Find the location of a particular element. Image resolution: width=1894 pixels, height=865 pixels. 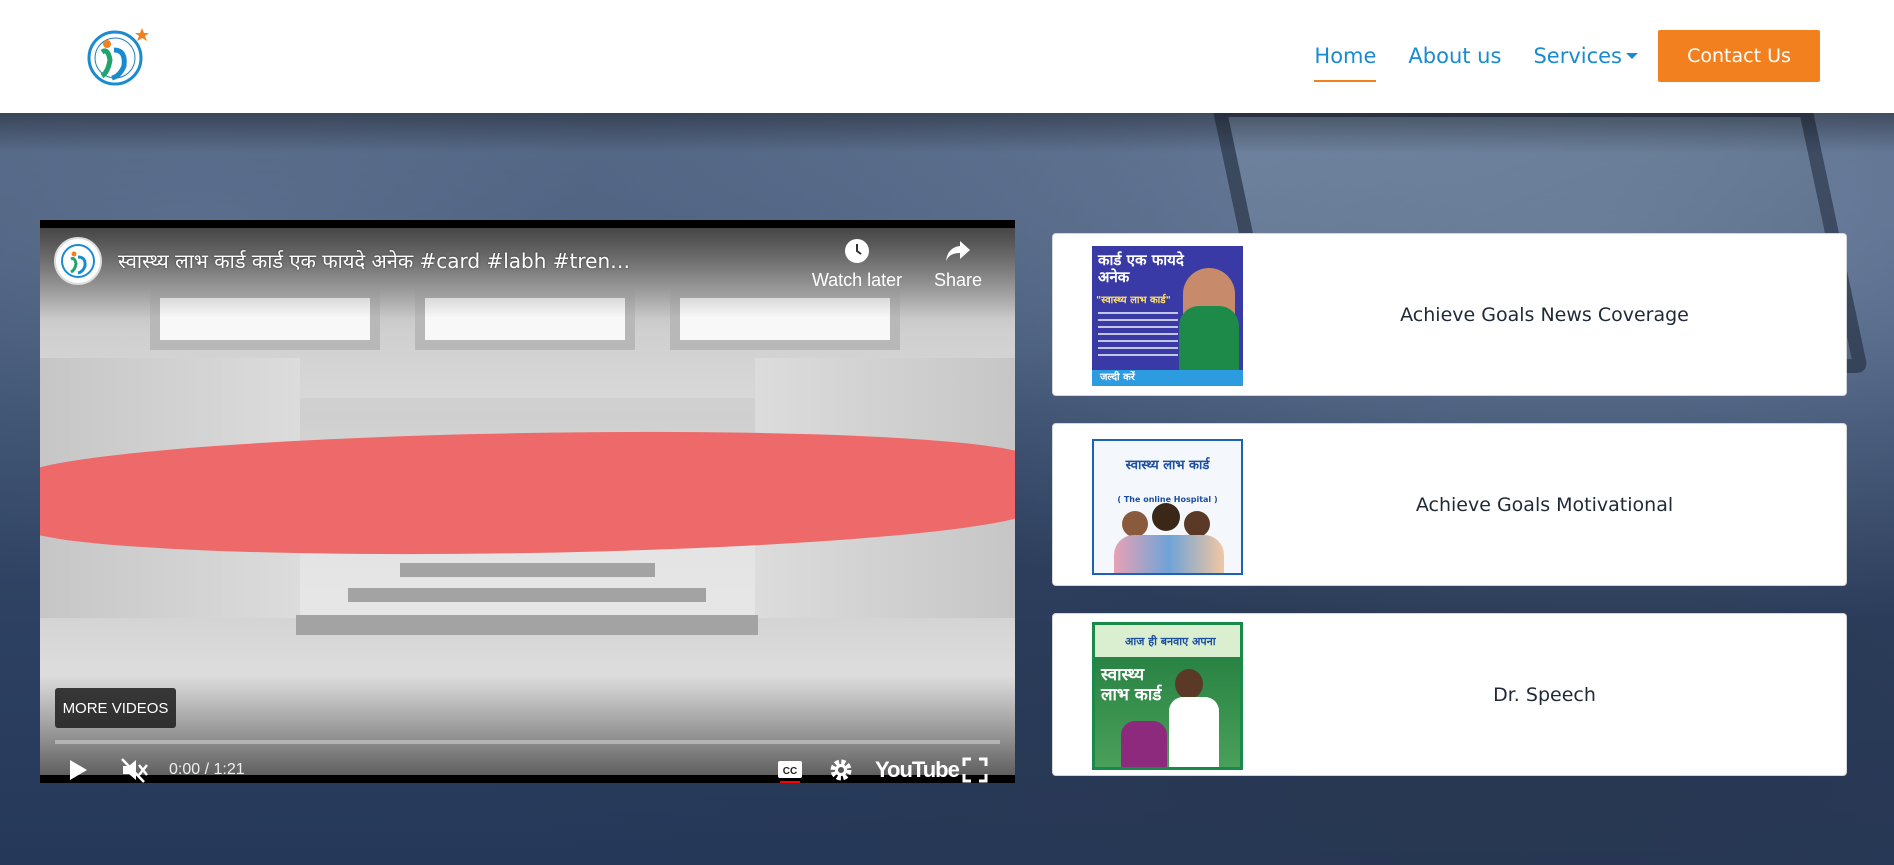

play-icon is located at coordinates (78, 770).